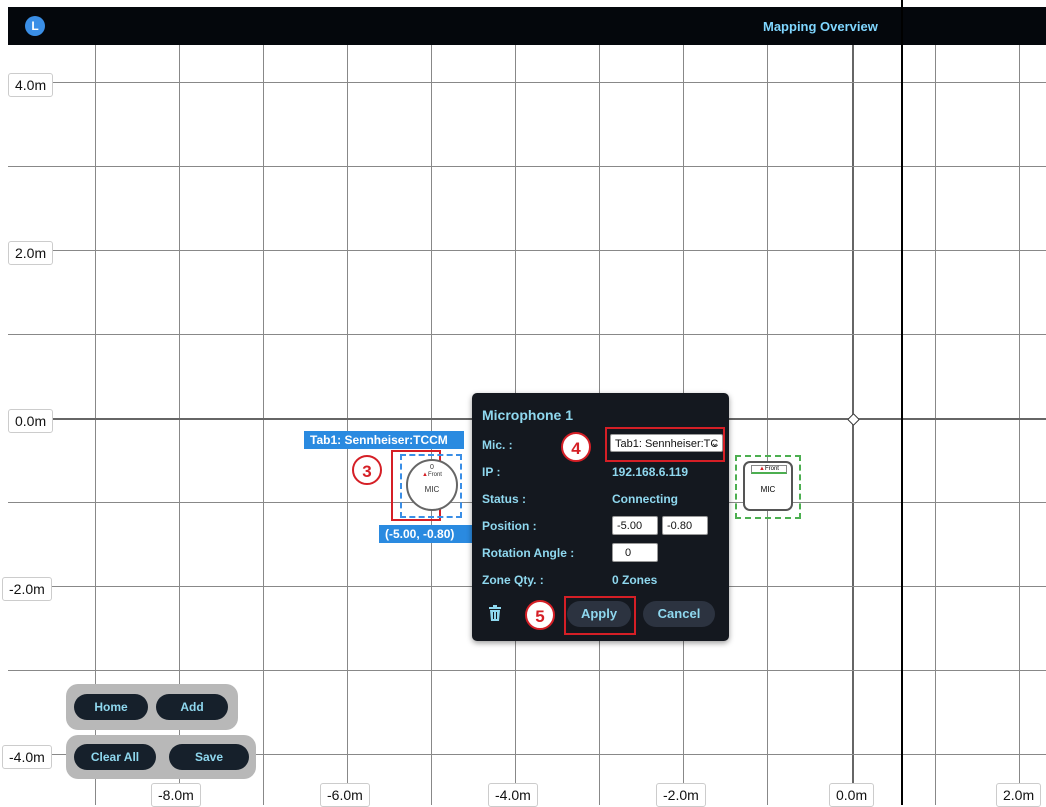 The width and height of the screenshot is (1046, 807). I want to click on x-axis-label: -6.0m, so click(345, 795).